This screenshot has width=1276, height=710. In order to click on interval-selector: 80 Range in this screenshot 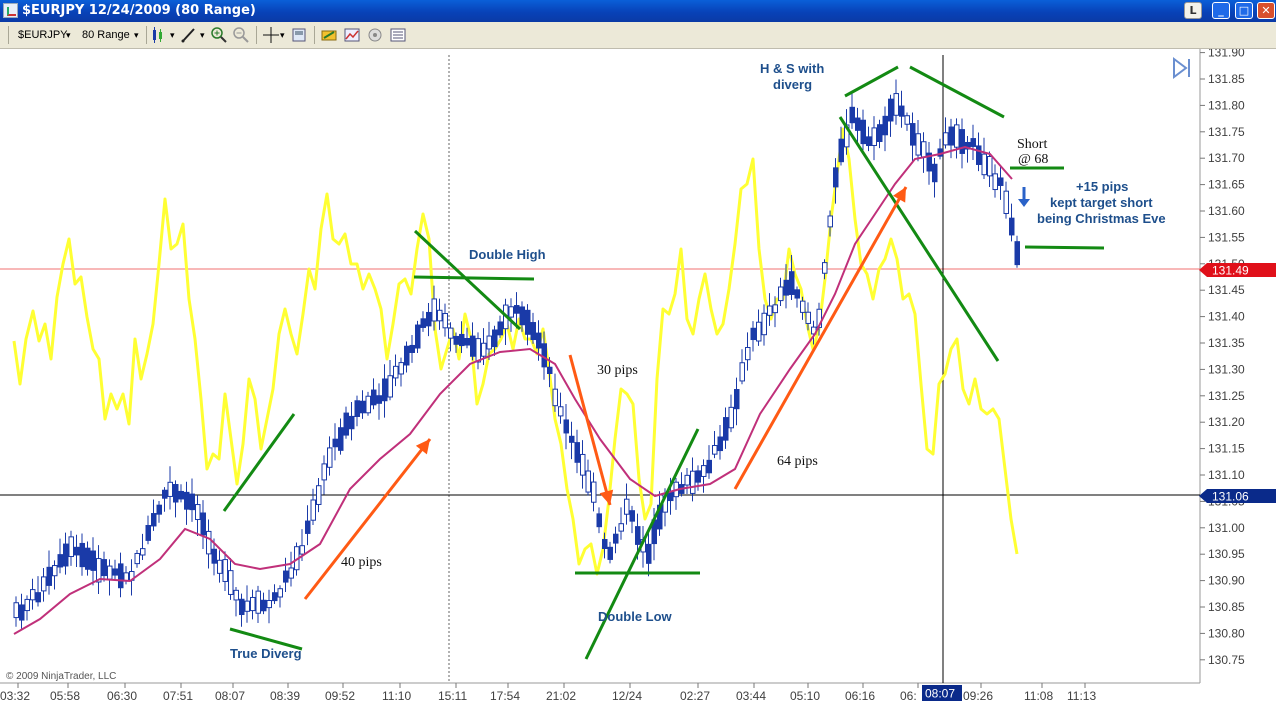, I will do `click(106, 35)`.